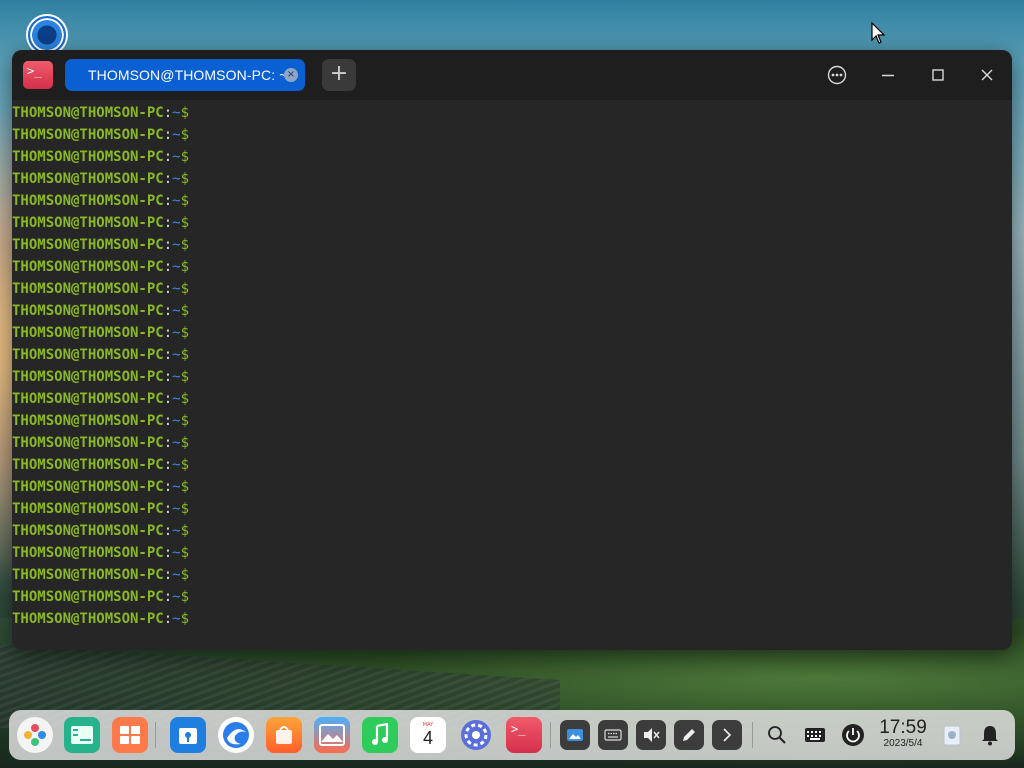 The height and width of the screenshot is (768, 1024). Describe the element at coordinates (990, 735) in the screenshot. I see `notification-bell-icon` at that location.